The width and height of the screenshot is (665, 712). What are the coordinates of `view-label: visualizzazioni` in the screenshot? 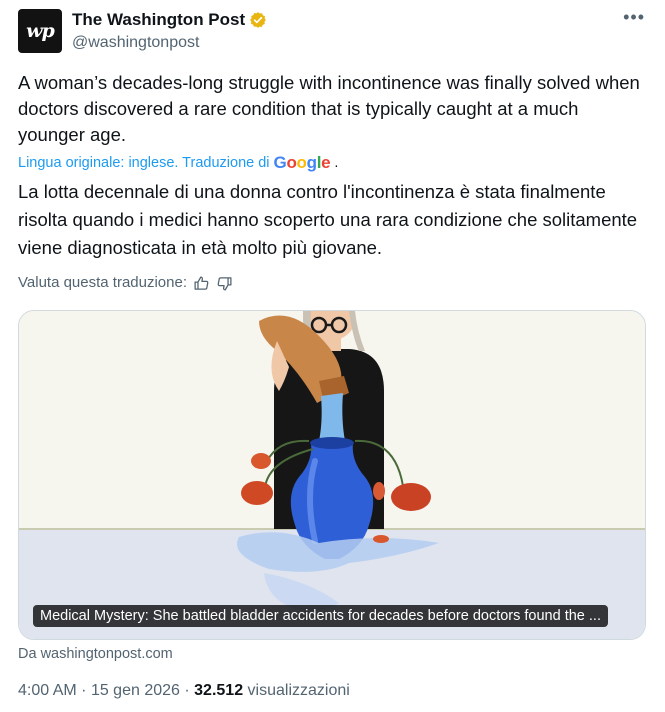 It's located at (298, 690).